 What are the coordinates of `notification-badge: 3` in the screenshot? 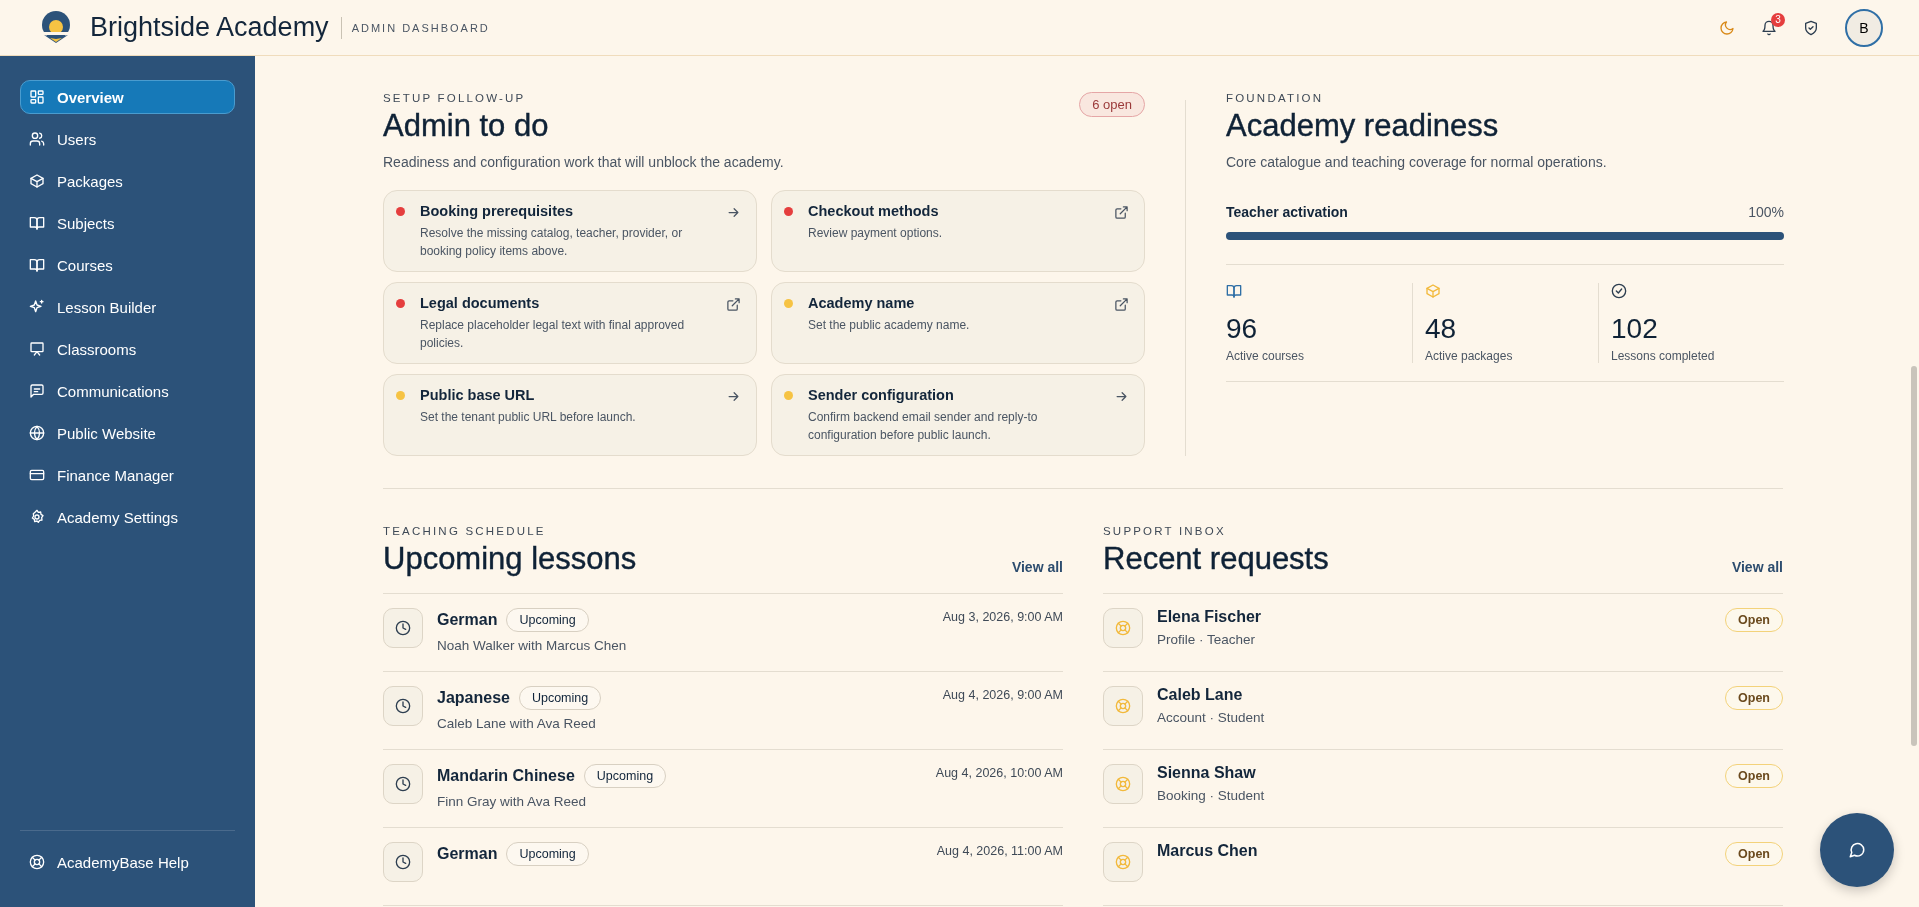 It's located at (1778, 19).